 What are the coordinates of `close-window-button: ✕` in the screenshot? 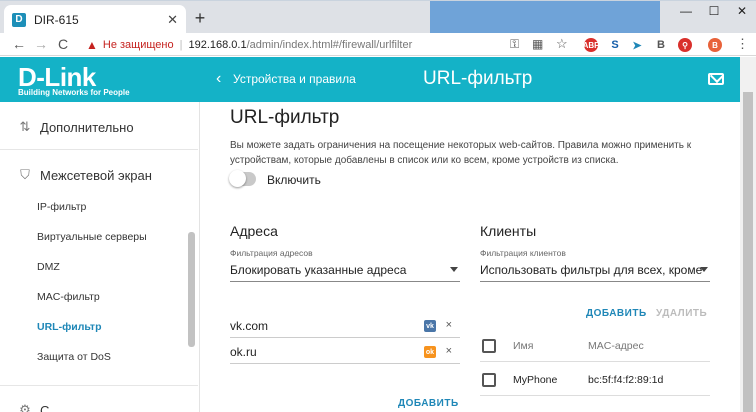 It's located at (742, 12).